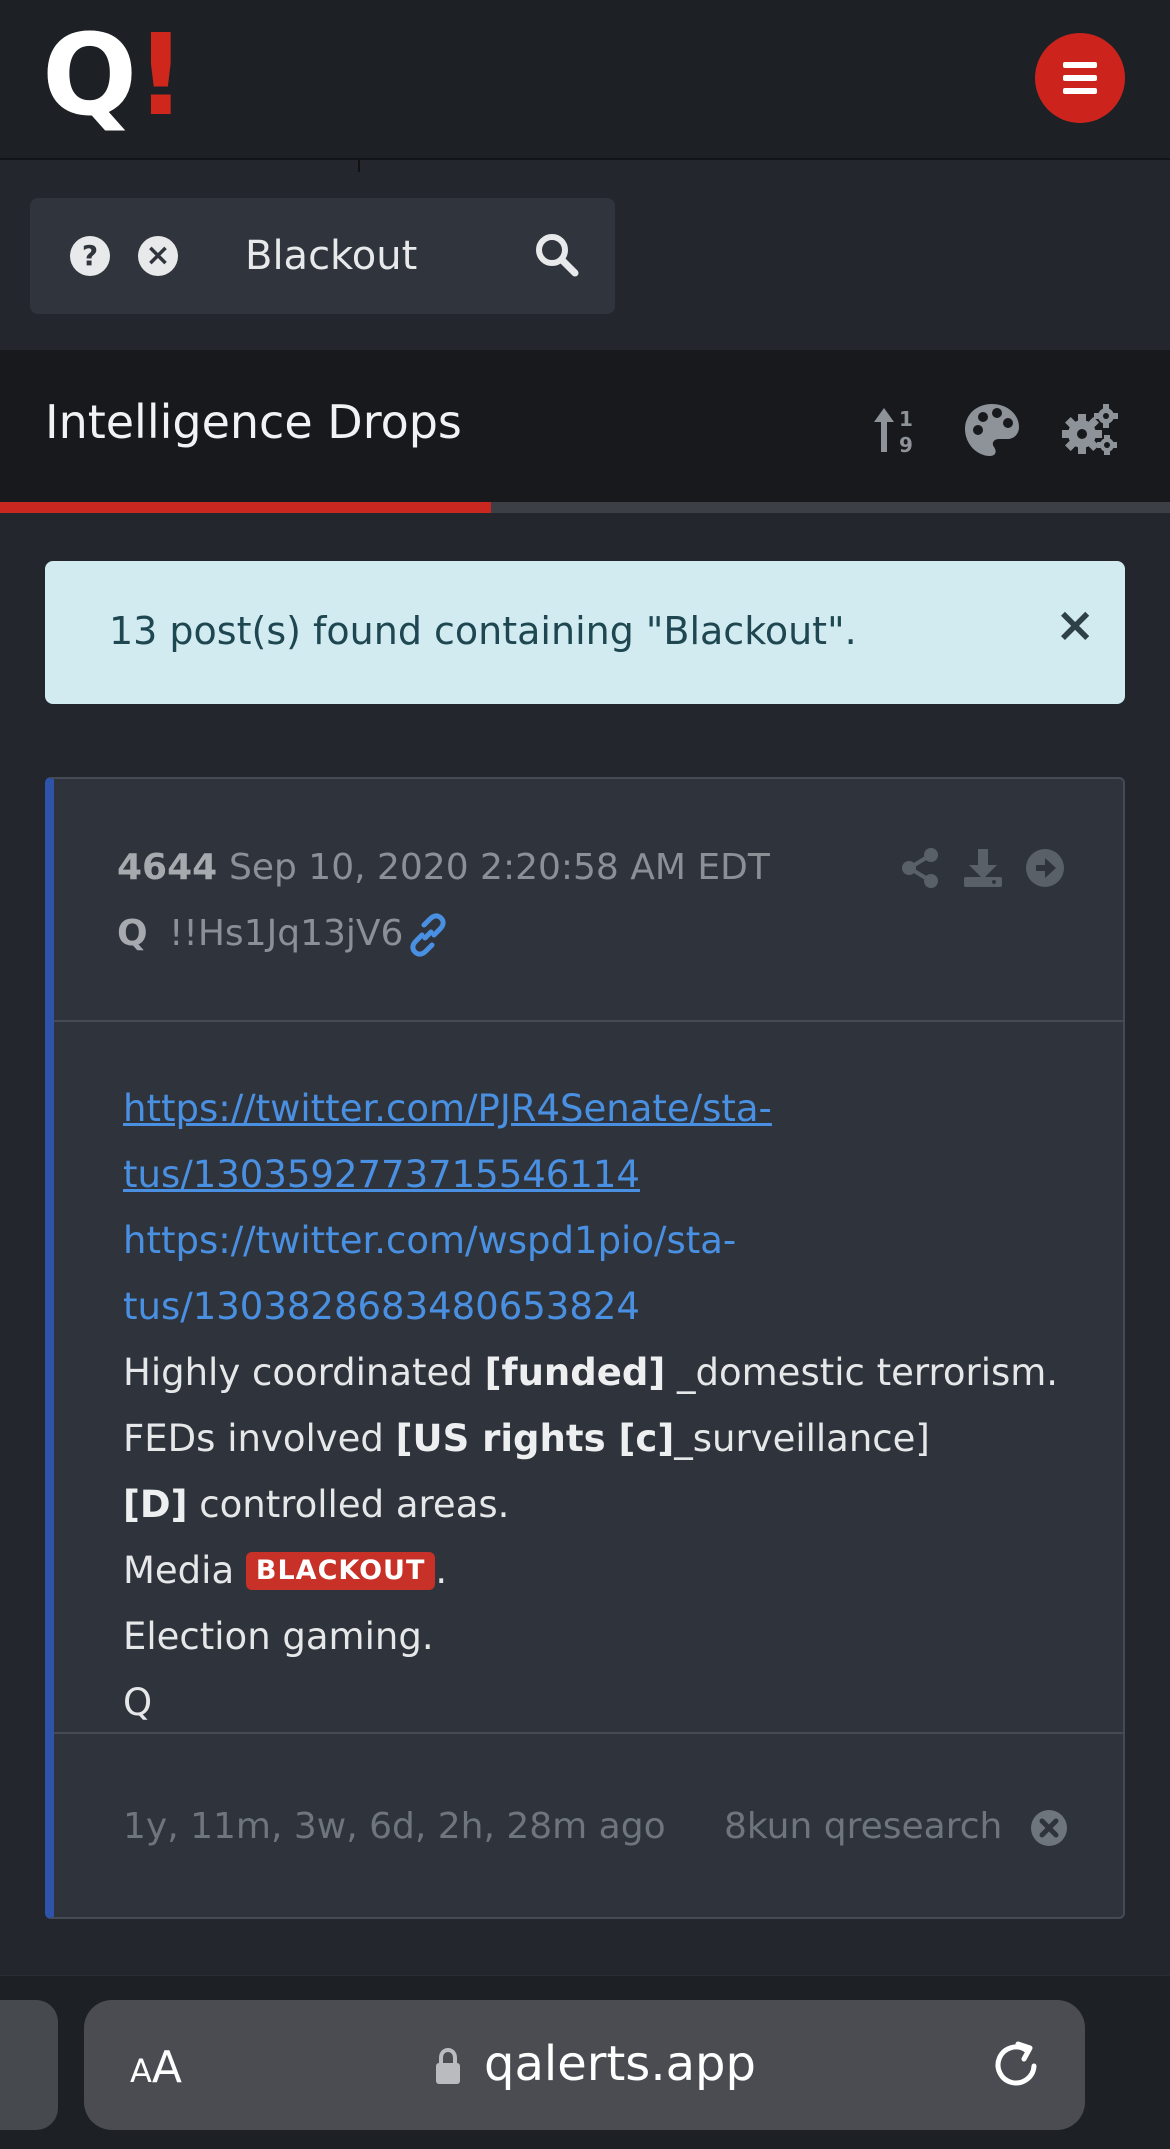  I want to click on browser-toolbar: AA qalerts.app, so click(585, 2062).